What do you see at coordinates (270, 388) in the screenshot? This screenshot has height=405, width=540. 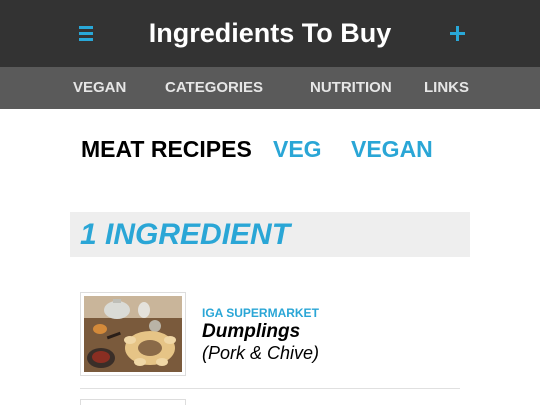 I see `divider` at bounding box center [270, 388].